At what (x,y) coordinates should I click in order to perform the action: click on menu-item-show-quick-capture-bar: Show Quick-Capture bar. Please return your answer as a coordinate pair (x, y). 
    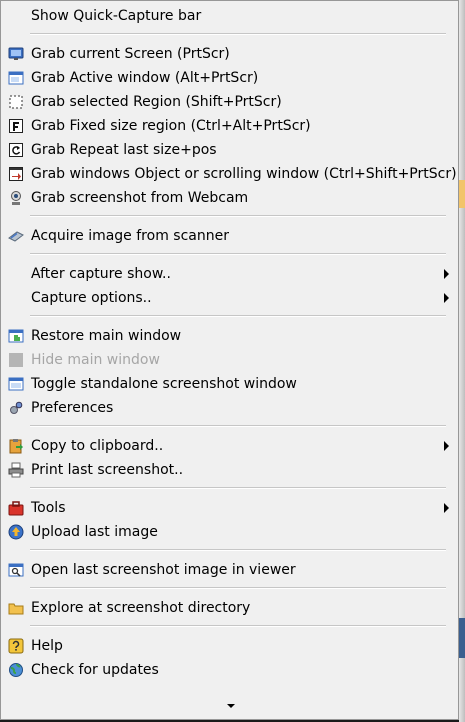
    Looking at the image, I should click on (229, 16).